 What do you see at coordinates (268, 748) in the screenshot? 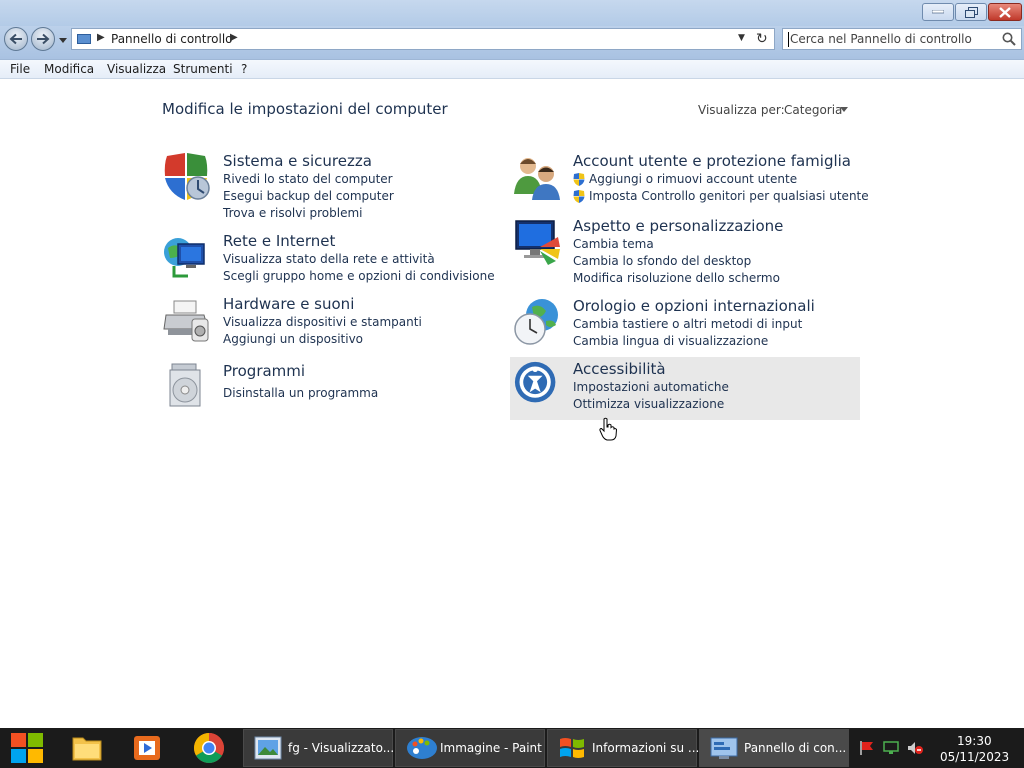
I see `photo-viewer-icon` at bounding box center [268, 748].